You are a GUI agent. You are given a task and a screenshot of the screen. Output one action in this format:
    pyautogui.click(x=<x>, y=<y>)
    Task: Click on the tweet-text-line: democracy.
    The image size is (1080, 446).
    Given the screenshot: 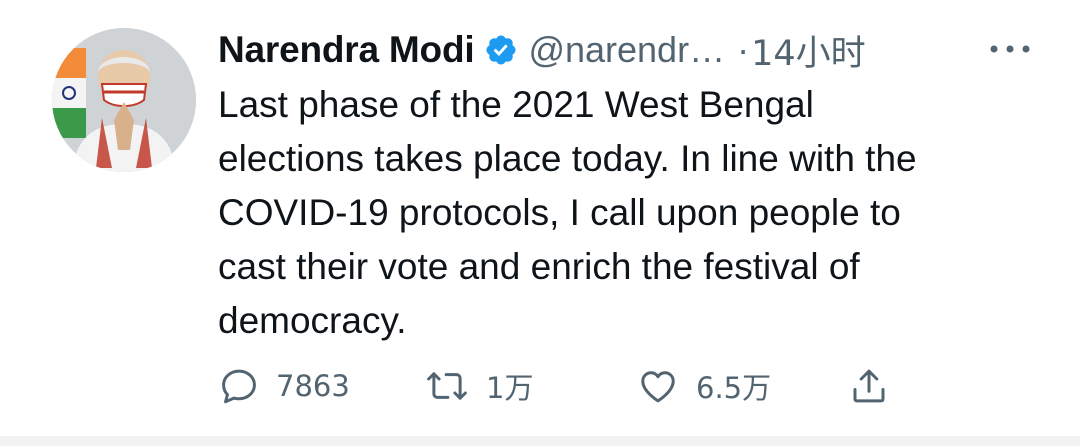 What is the action you would take?
    pyautogui.click(x=312, y=320)
    